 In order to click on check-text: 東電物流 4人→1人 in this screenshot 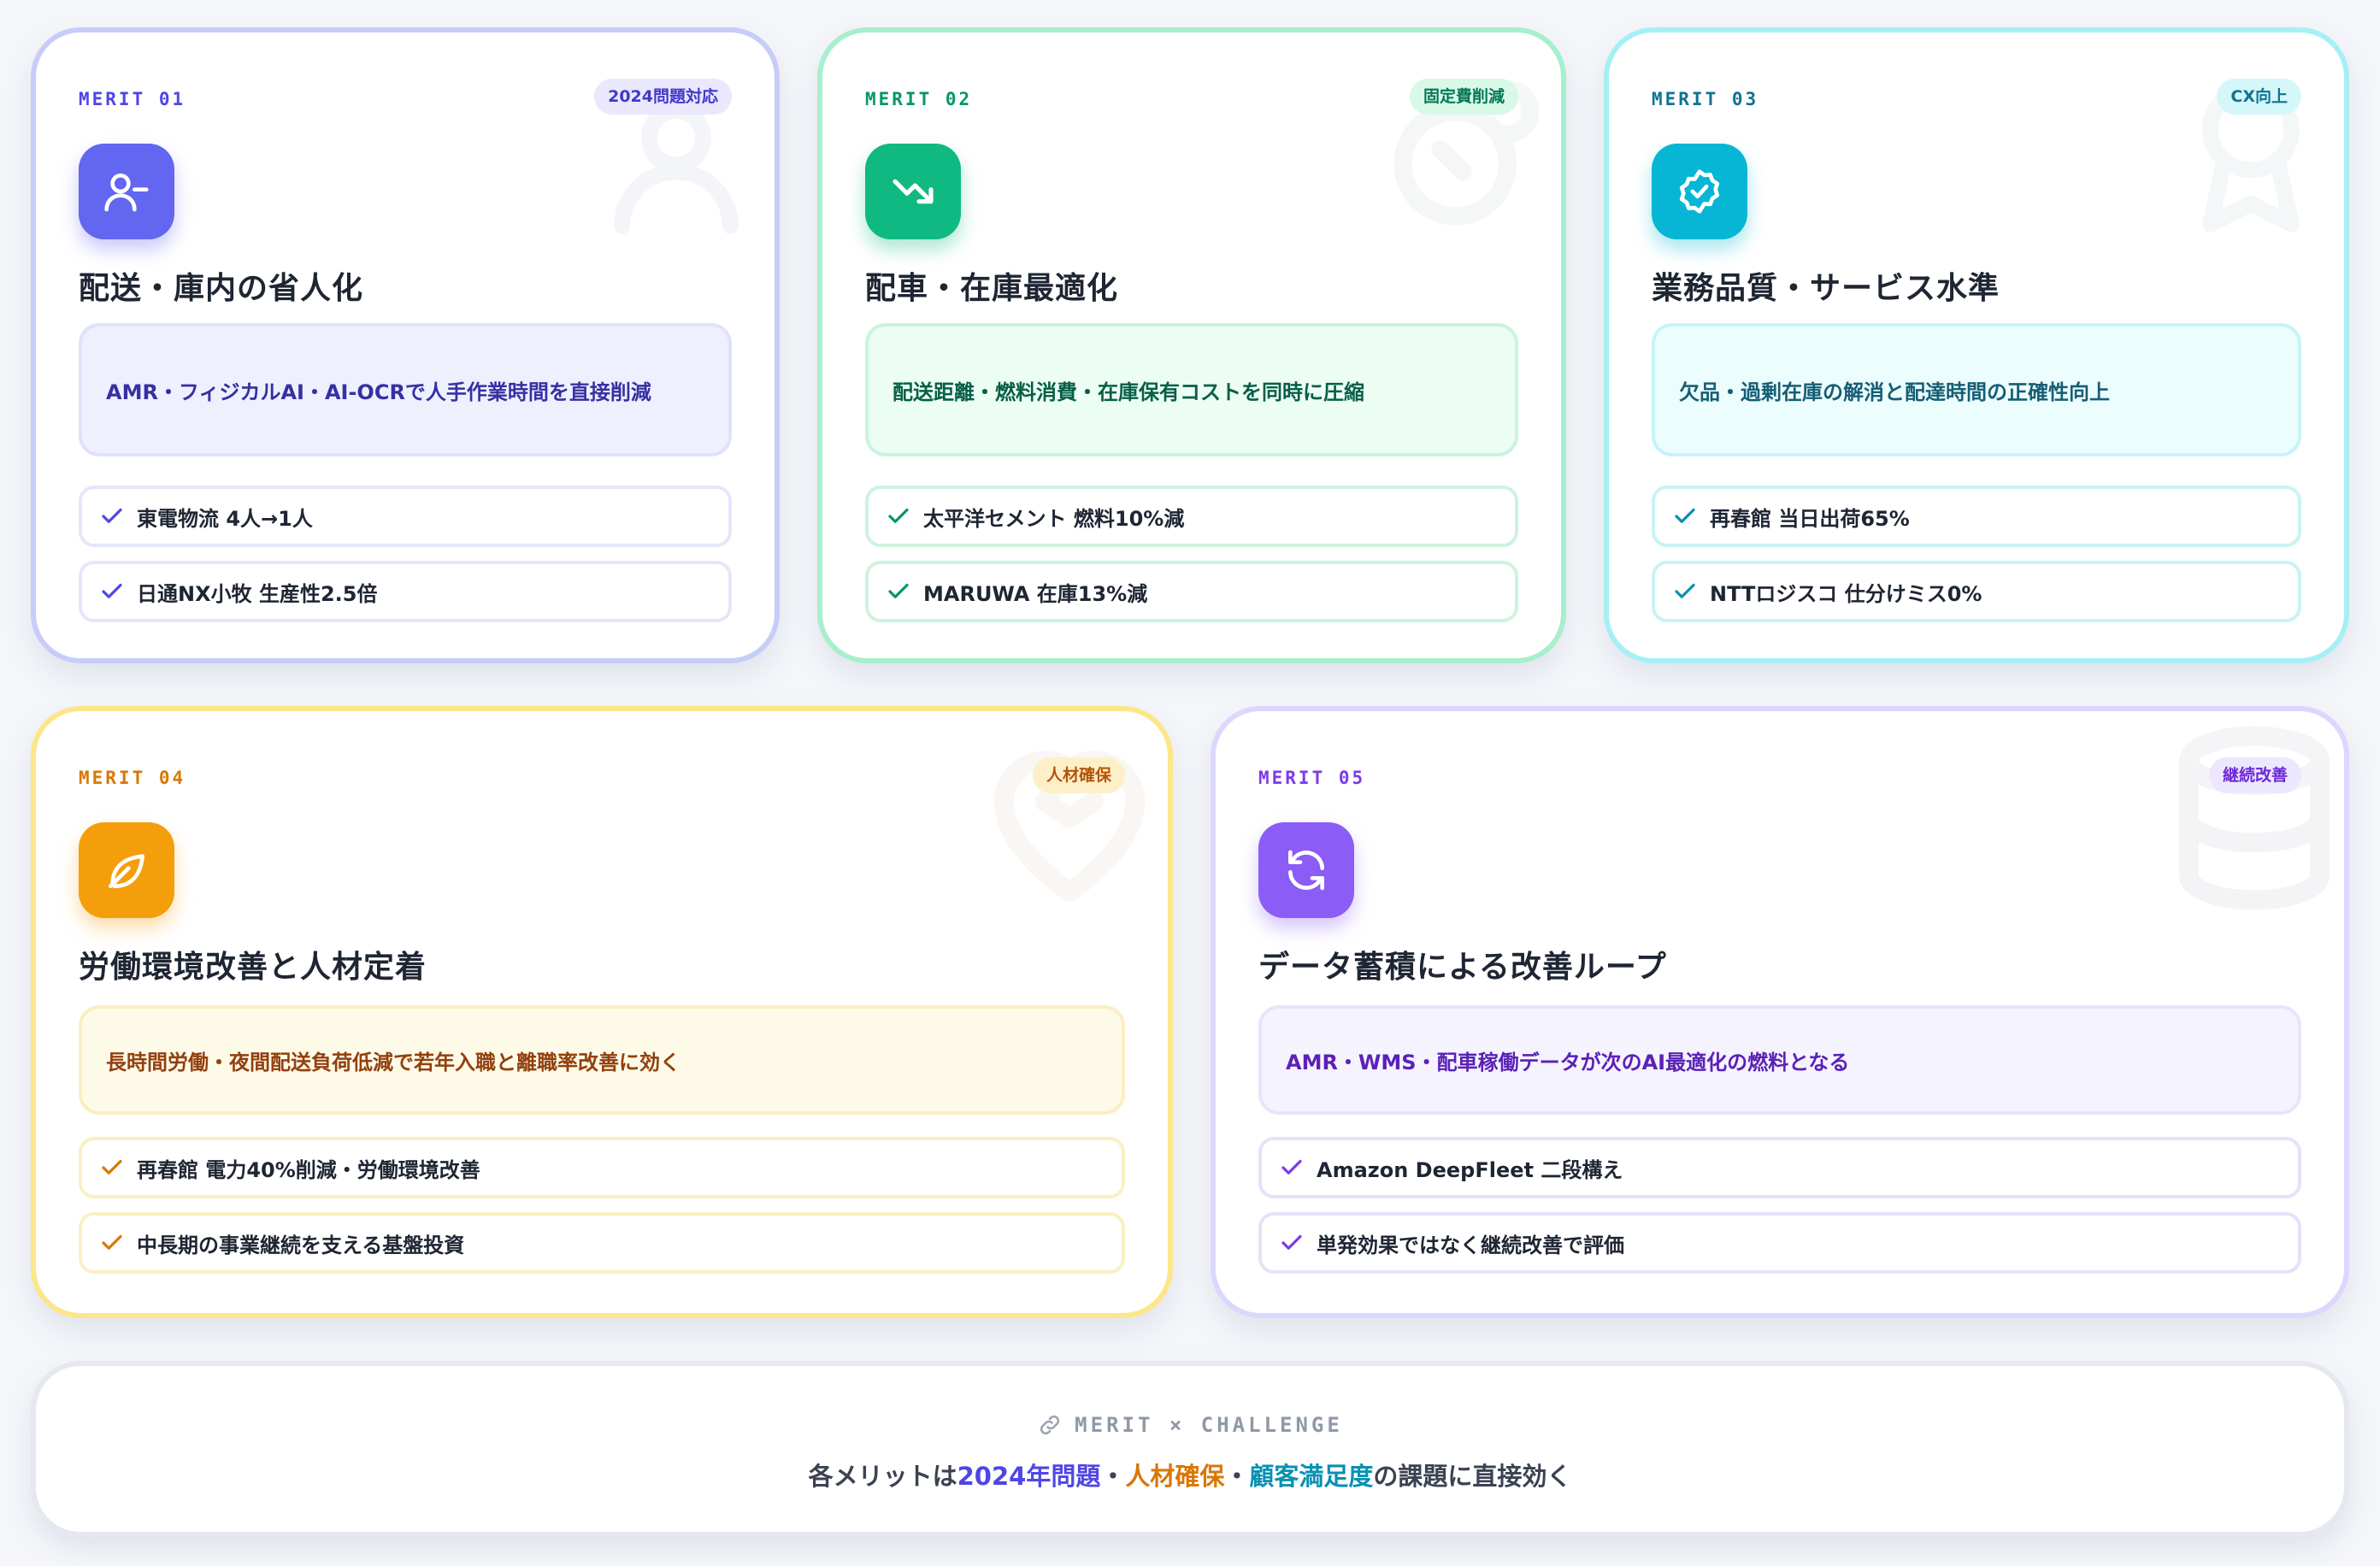, I will do `click(225, 518)`.